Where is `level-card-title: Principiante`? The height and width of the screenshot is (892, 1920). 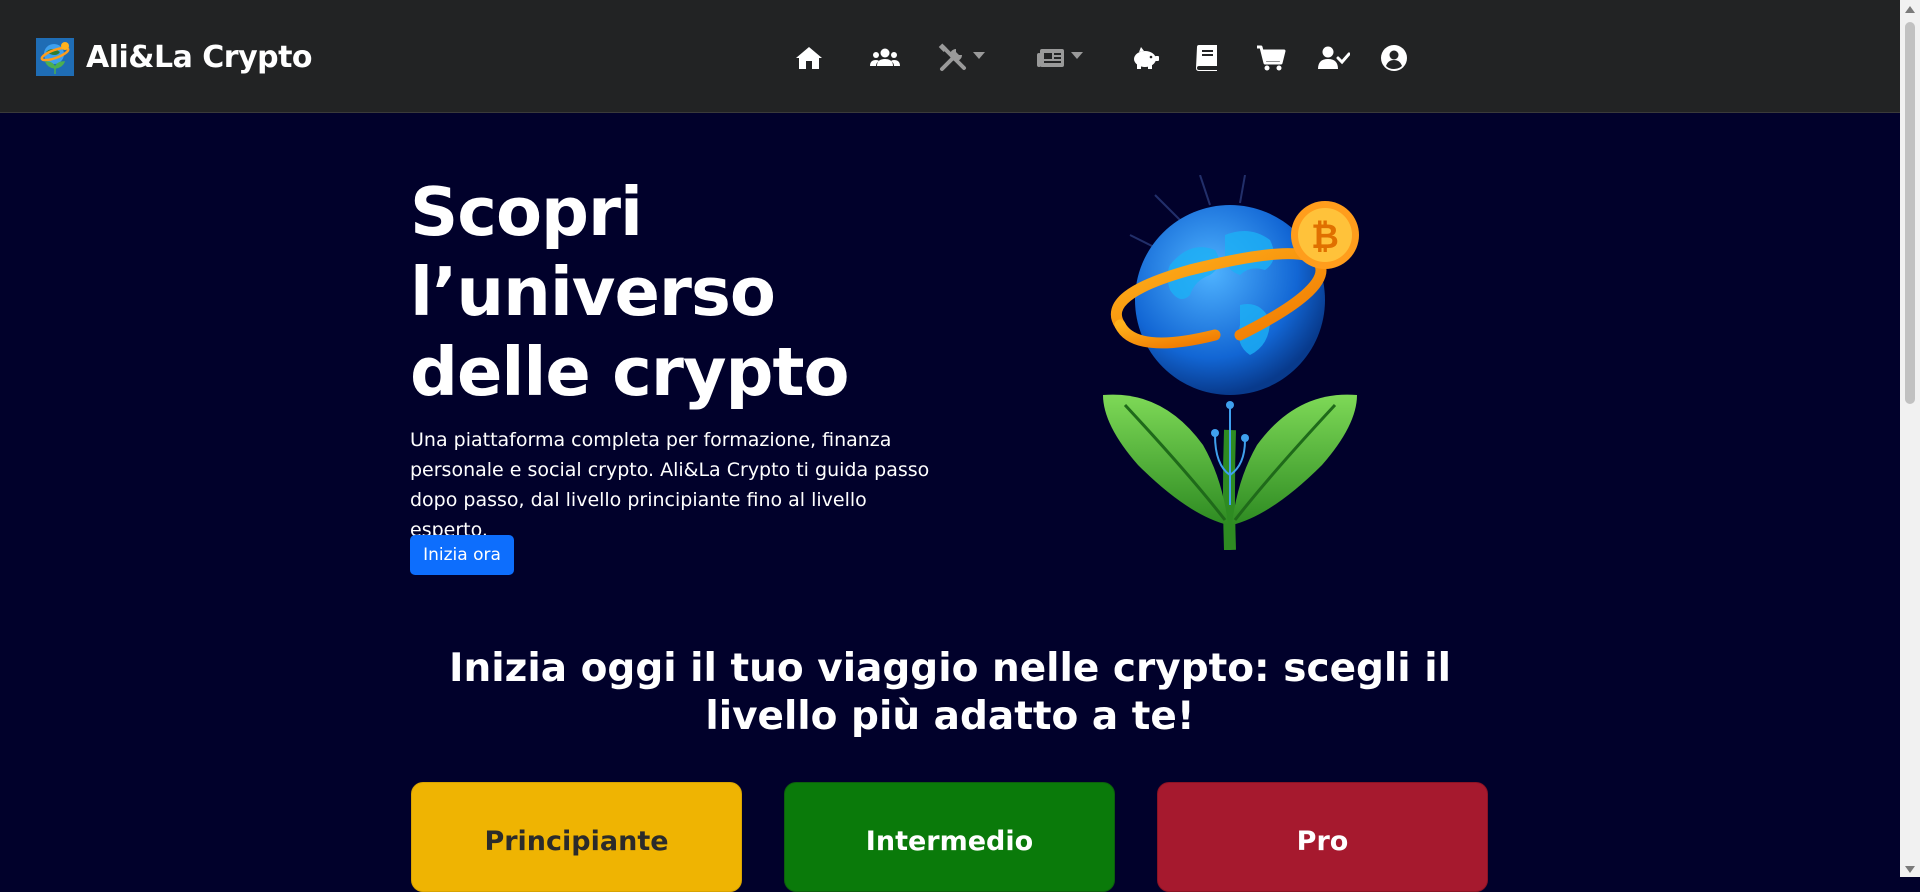
level-card-title: Principiante is located at coordinates (576, 841).